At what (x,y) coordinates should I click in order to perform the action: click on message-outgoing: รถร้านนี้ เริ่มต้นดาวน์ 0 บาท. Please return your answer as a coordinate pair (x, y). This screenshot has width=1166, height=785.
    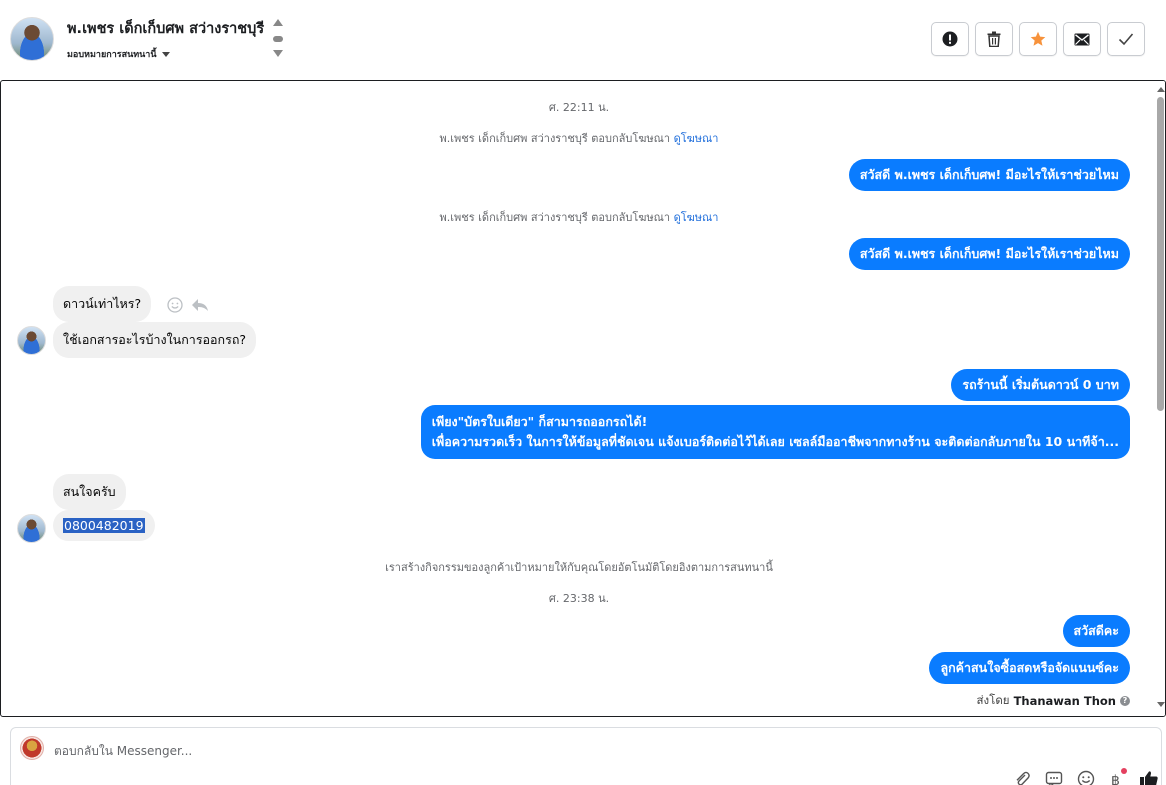
    Looking at the image, I should click on (1040, 385).